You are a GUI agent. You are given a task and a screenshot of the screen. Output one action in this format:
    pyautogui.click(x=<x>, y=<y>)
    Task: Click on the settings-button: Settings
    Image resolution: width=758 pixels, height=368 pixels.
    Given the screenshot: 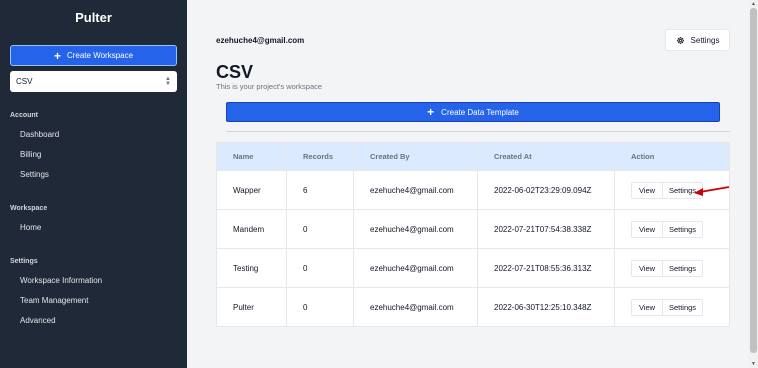 What is the action you would take?
    pyautogui.click(x=697, y=40)
    